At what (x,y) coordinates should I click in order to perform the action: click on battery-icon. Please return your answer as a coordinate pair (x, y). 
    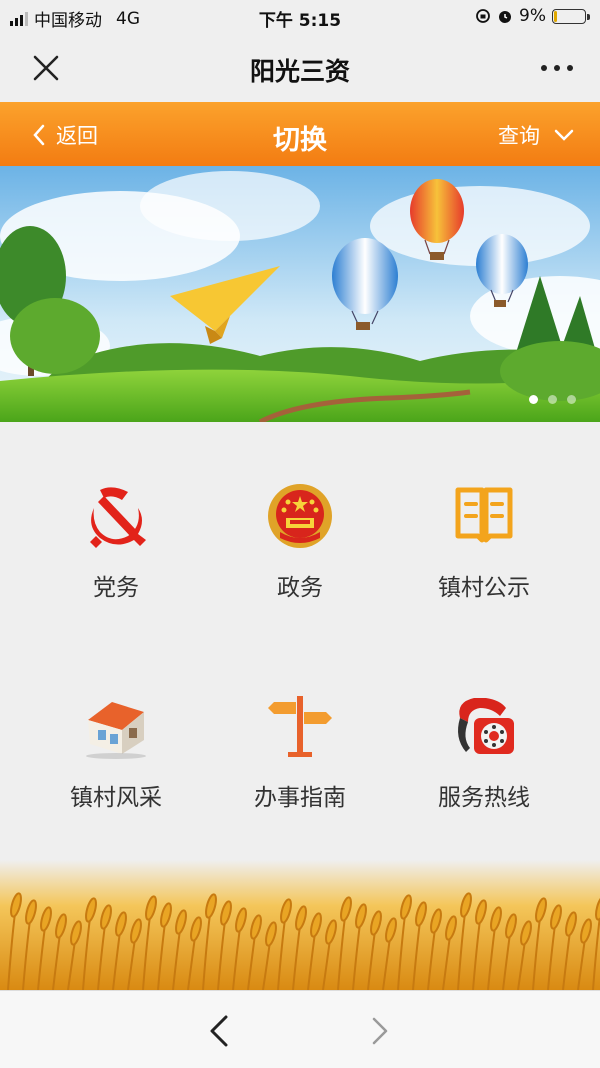
    Looking at the image, I should click on (571, 16).